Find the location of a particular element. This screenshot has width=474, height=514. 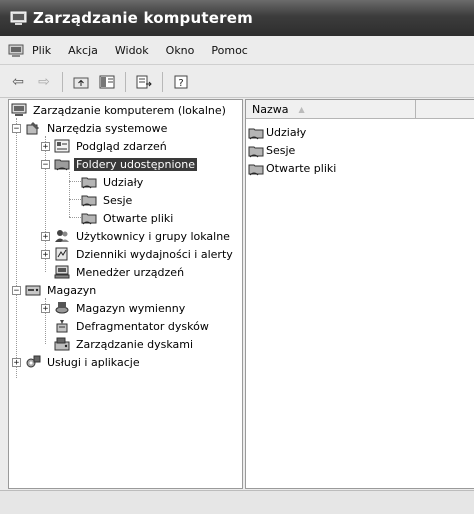

menu-help: Pomoc is located at coordinates (229, 50).